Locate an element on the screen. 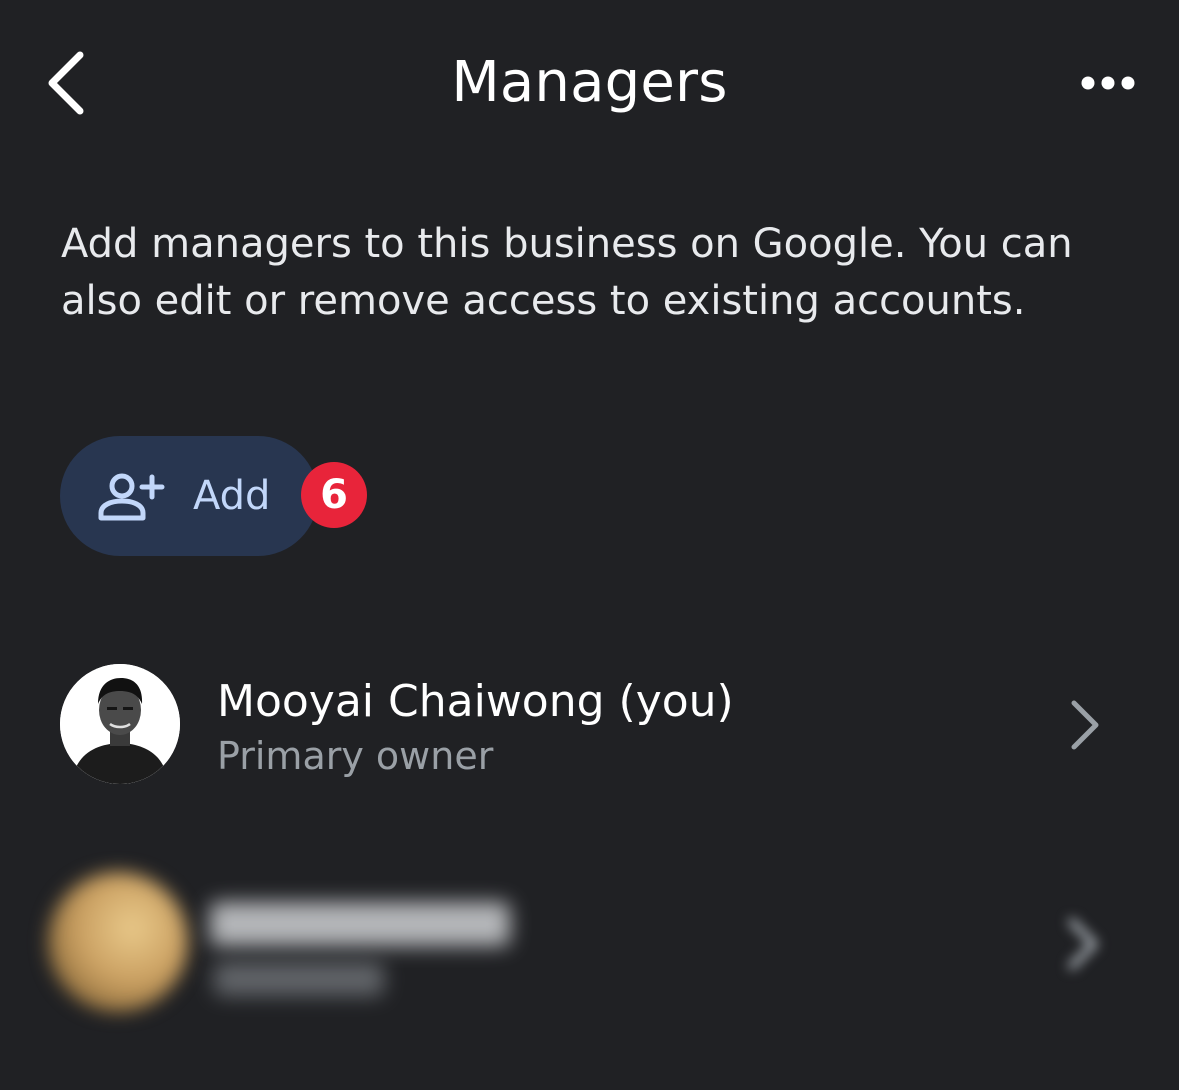 This screenshot has width=1179, height=1090. manager-name-blurred is located at coordinates (360, 924).